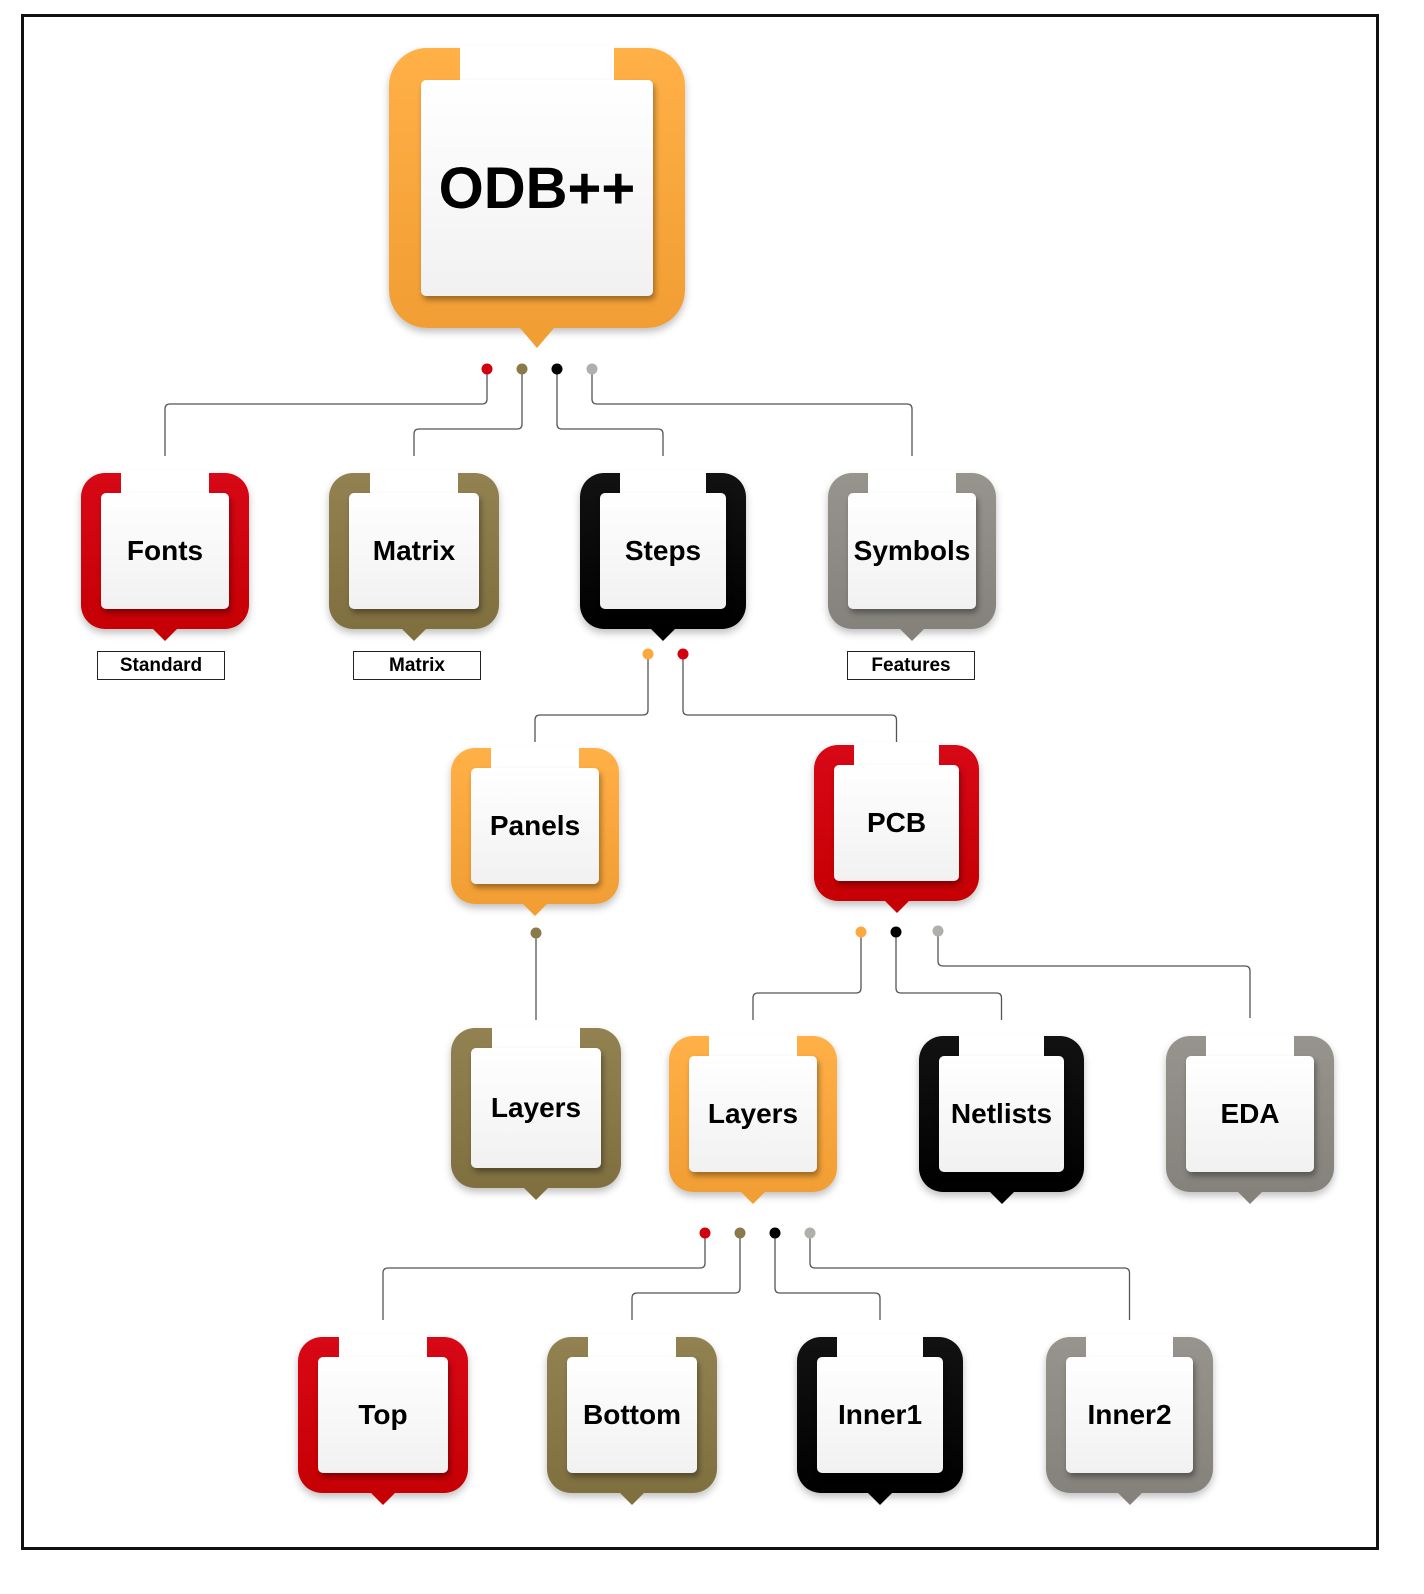  I want to click on node-label: Panels, so click(535, 825).